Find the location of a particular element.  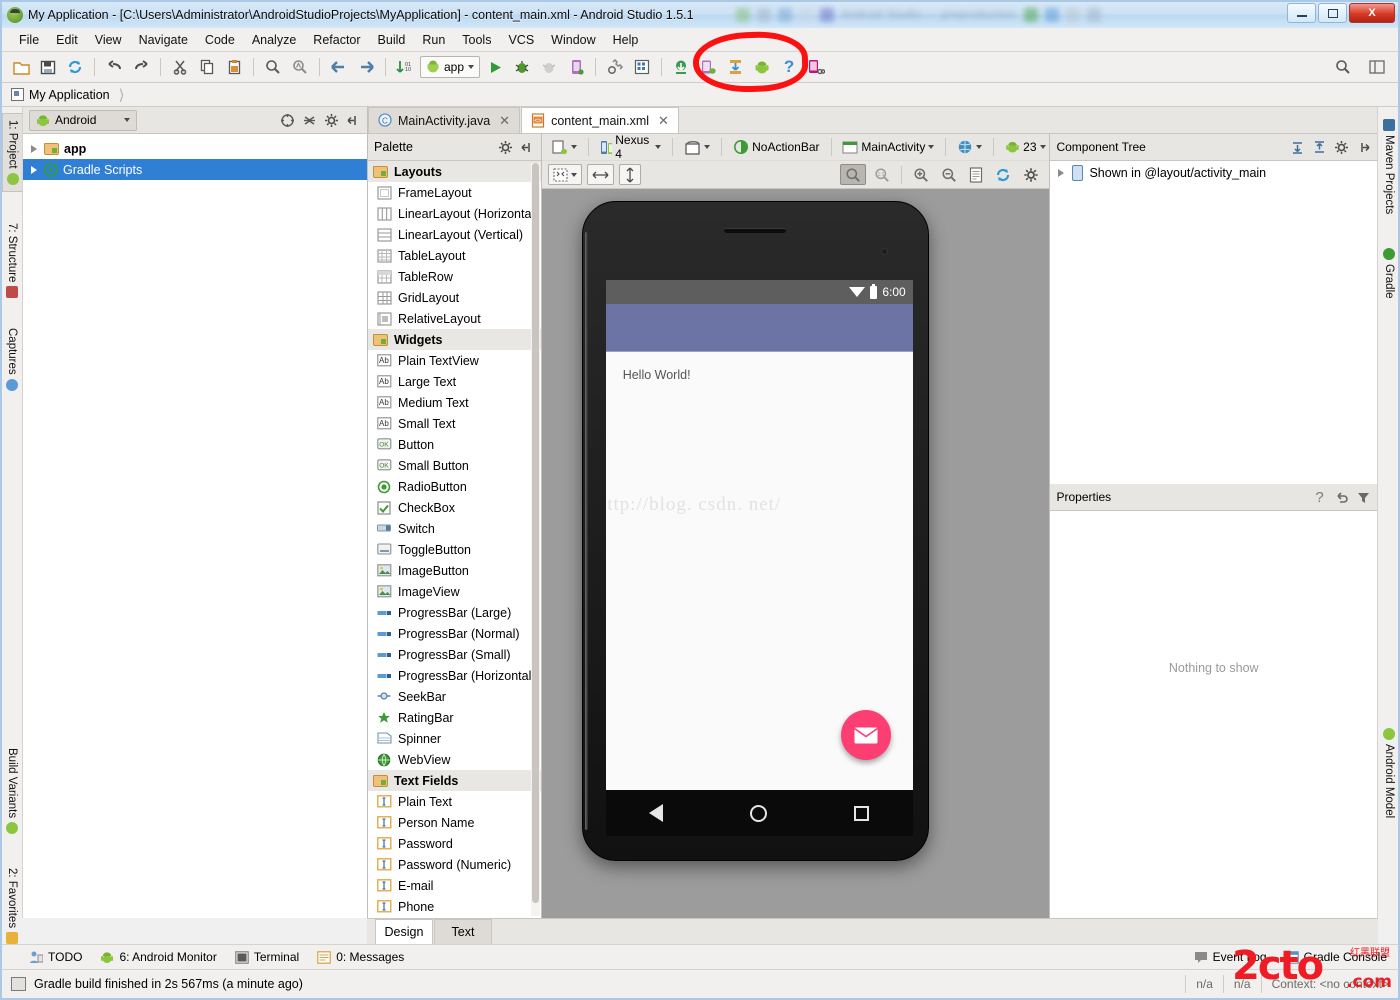

avd-manager-icon is located at coordinates (642, 67).